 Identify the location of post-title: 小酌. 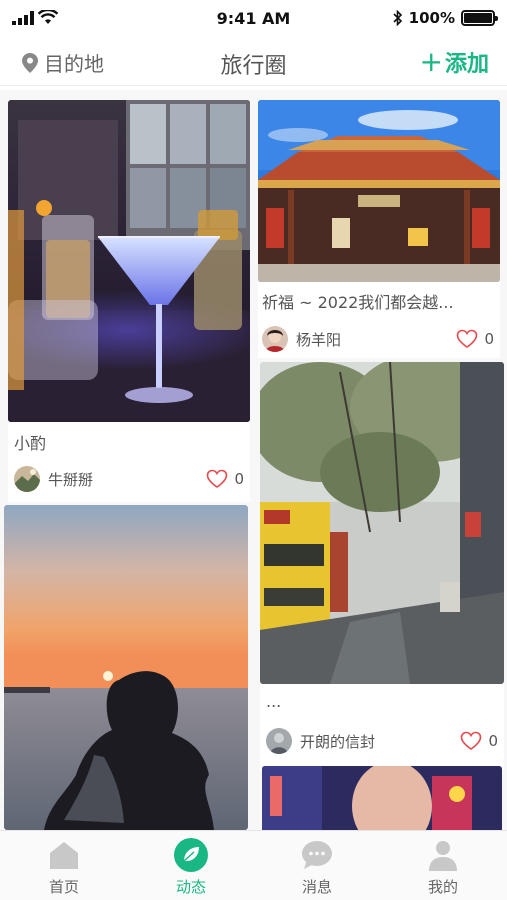
(30, 443).